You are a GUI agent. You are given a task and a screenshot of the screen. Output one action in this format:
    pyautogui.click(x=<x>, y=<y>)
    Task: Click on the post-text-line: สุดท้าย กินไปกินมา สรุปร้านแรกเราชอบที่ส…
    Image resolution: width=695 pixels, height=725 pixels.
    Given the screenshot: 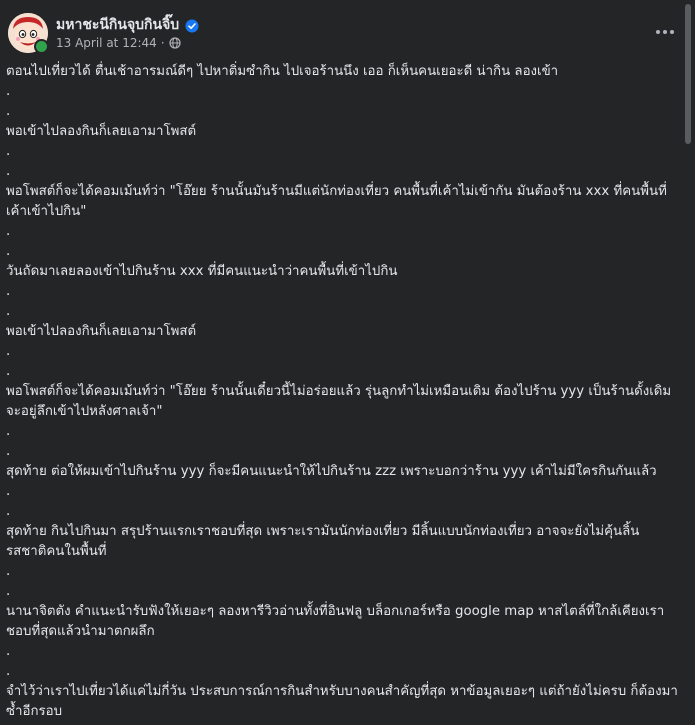 What is the action you would take?
    pyautogui.click(x=323, y=541)
    